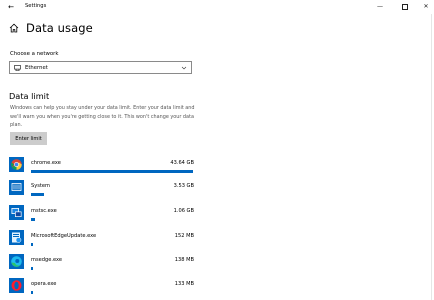  Describe the element at coordinates (64, 236) in the screenshot. I see `app-name: MicrosoftEdgeUpdate.exe` at that location.